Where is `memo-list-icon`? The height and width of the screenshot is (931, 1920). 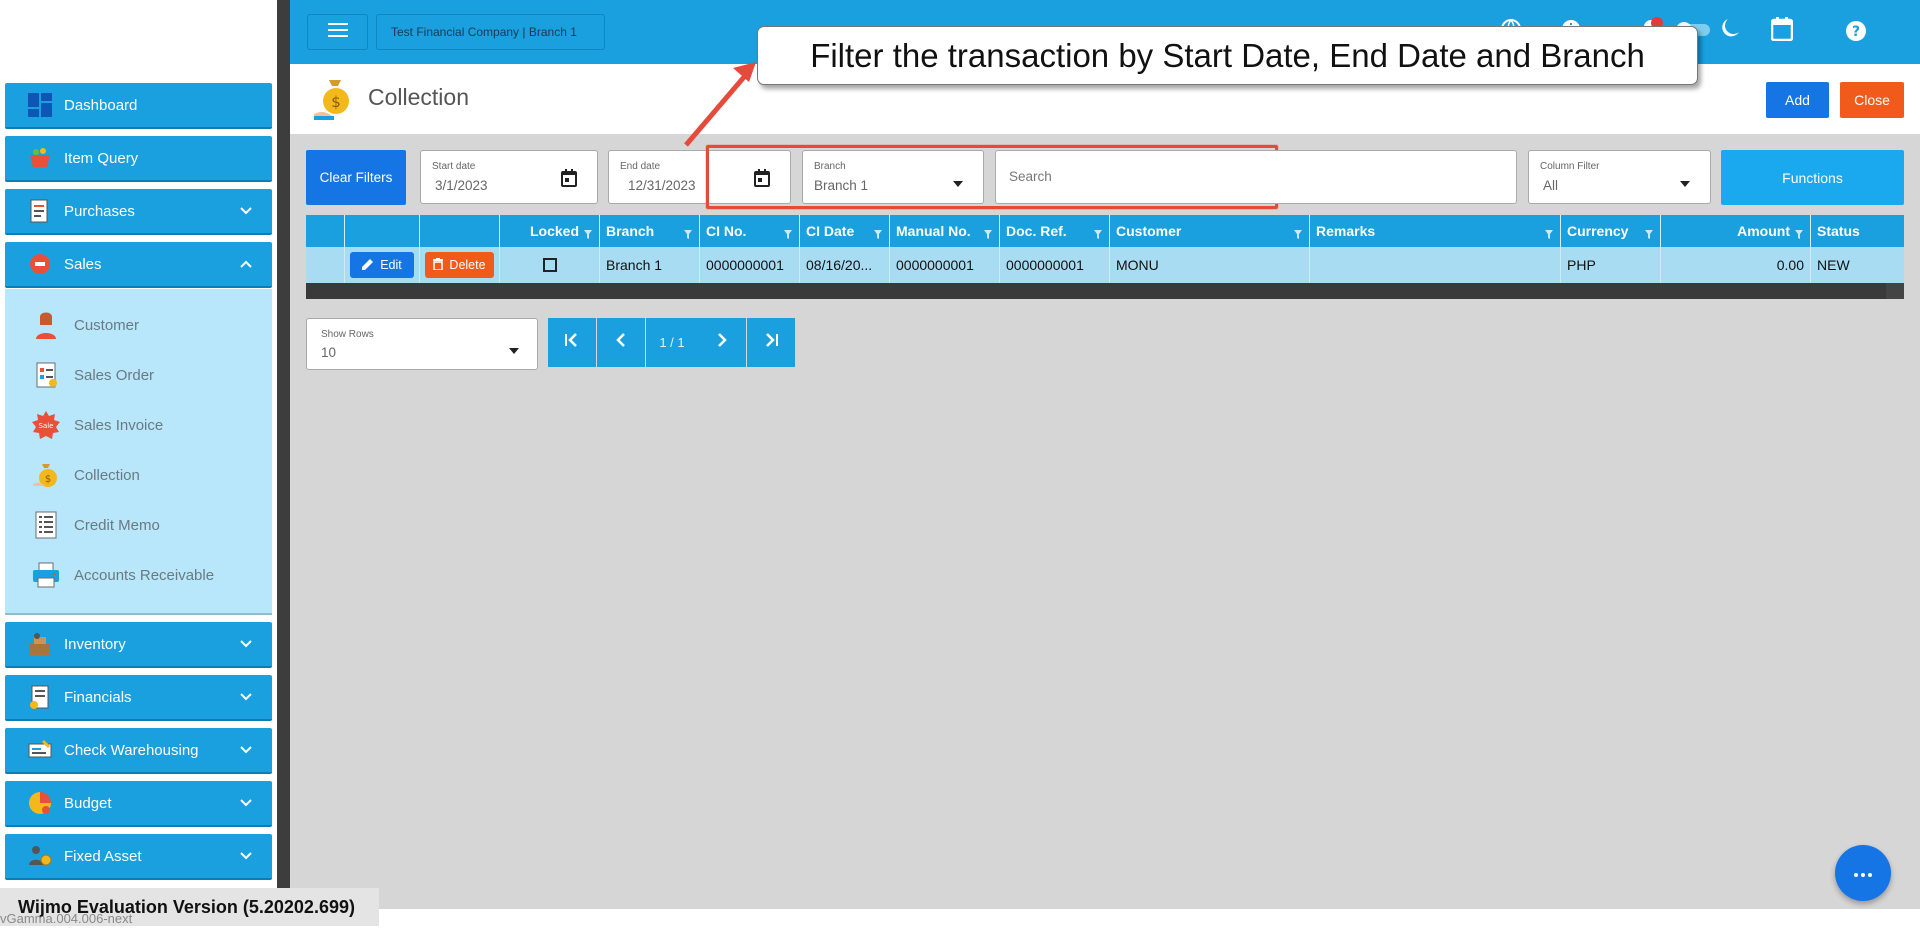 memo-list-icon is located at coordinates (46, 525).